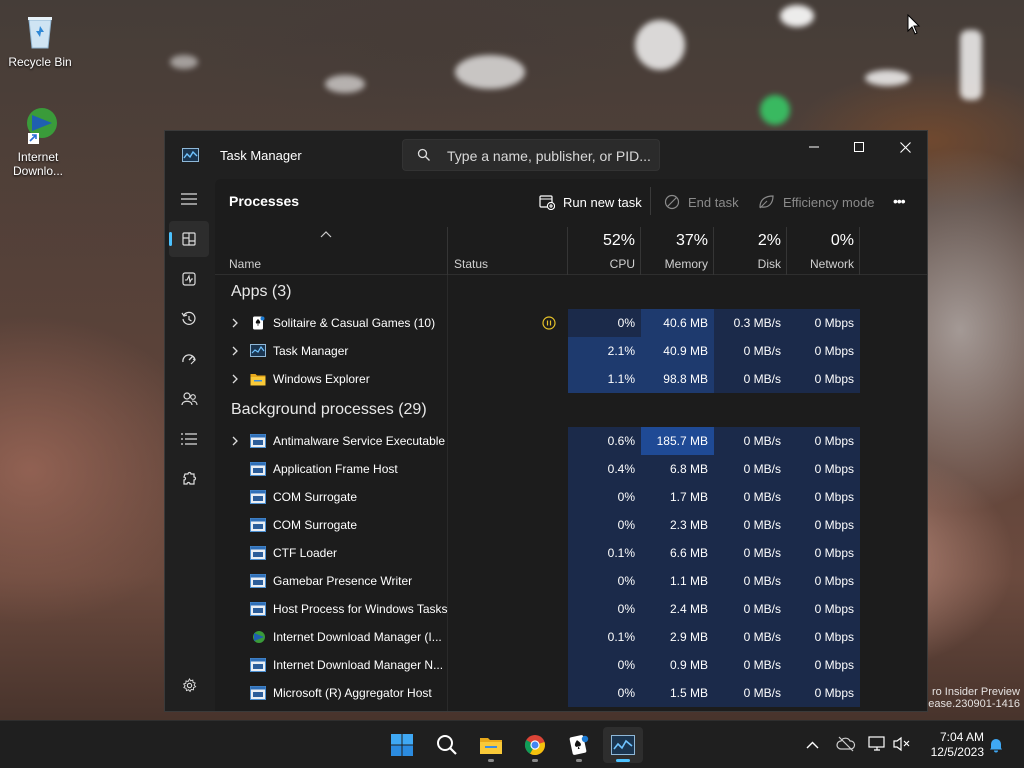  I want to click on process-row: COM Surrogate 0% 2.3 MB 0 MB/s 0 Mbps, so click(563, 525).